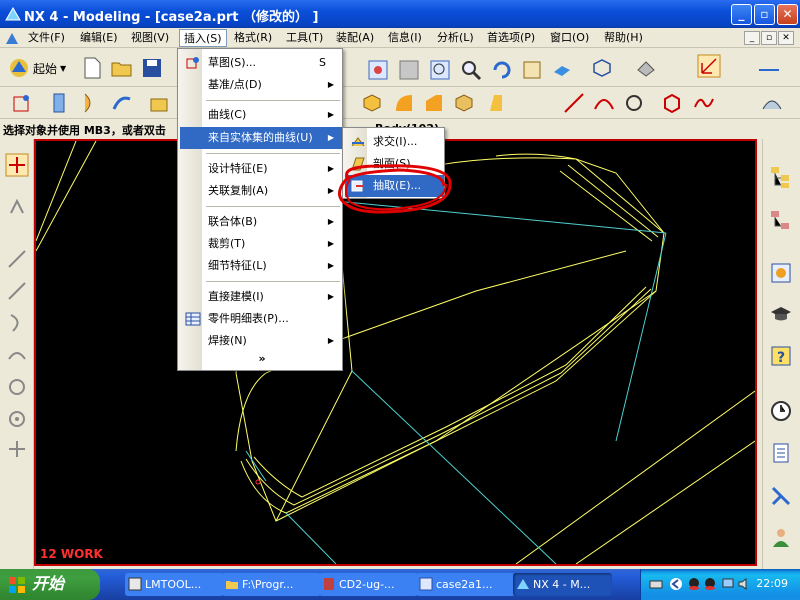  I want to click on draft-icon, so click(496, 103).